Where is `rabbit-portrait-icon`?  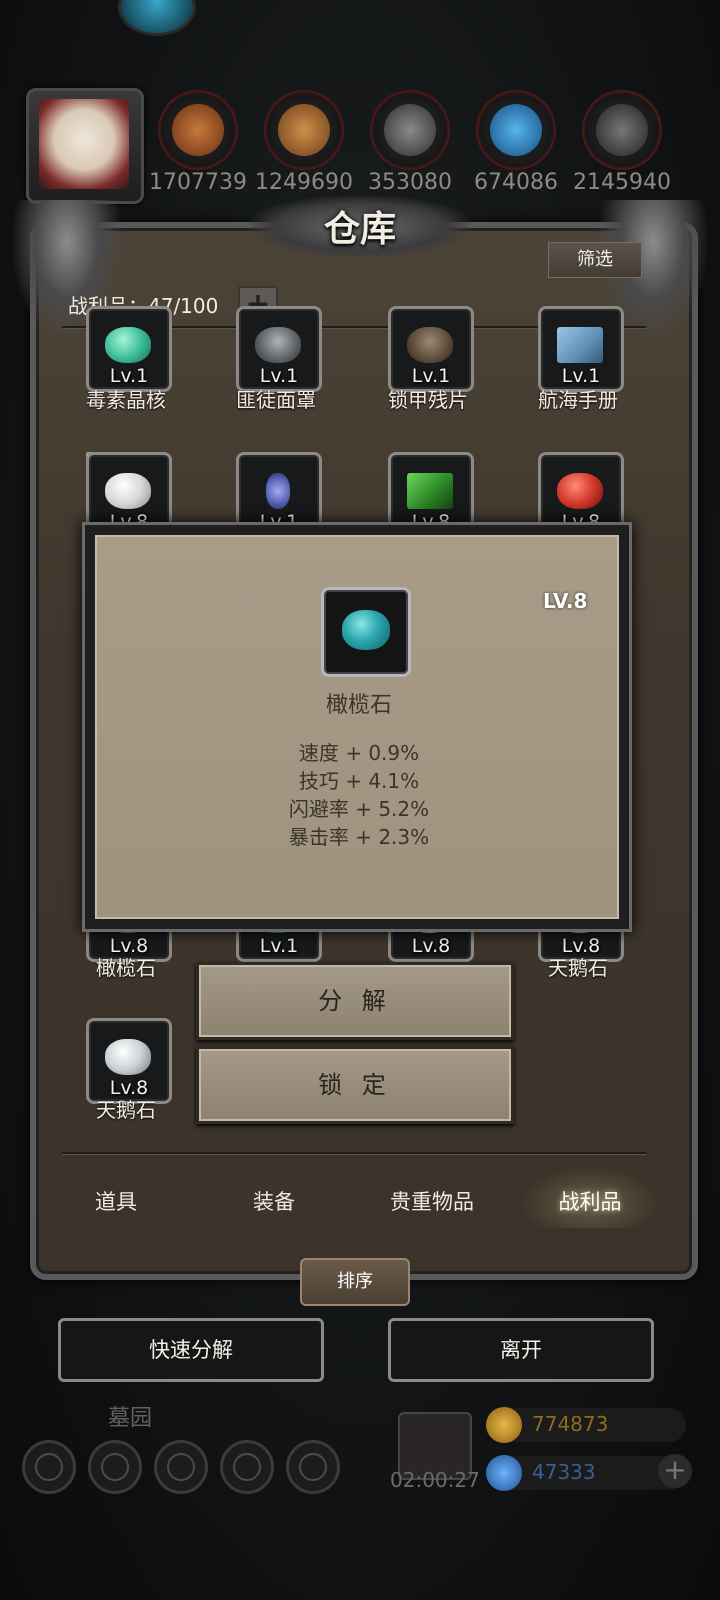
rabbit-portrait-icon is located at coordinates (84, 144).